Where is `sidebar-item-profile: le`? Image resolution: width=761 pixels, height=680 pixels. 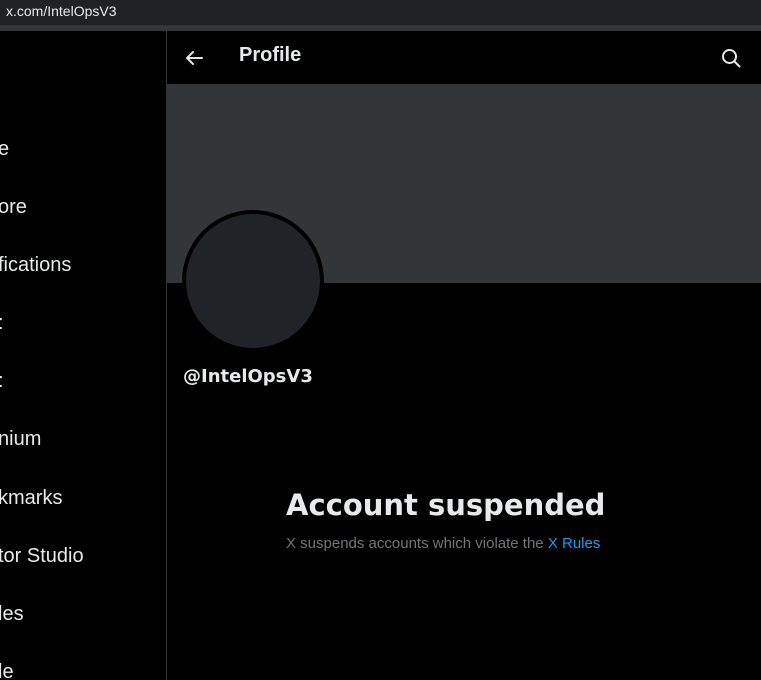 sidebar-item-profile: le is located at coordinates (7, 666).